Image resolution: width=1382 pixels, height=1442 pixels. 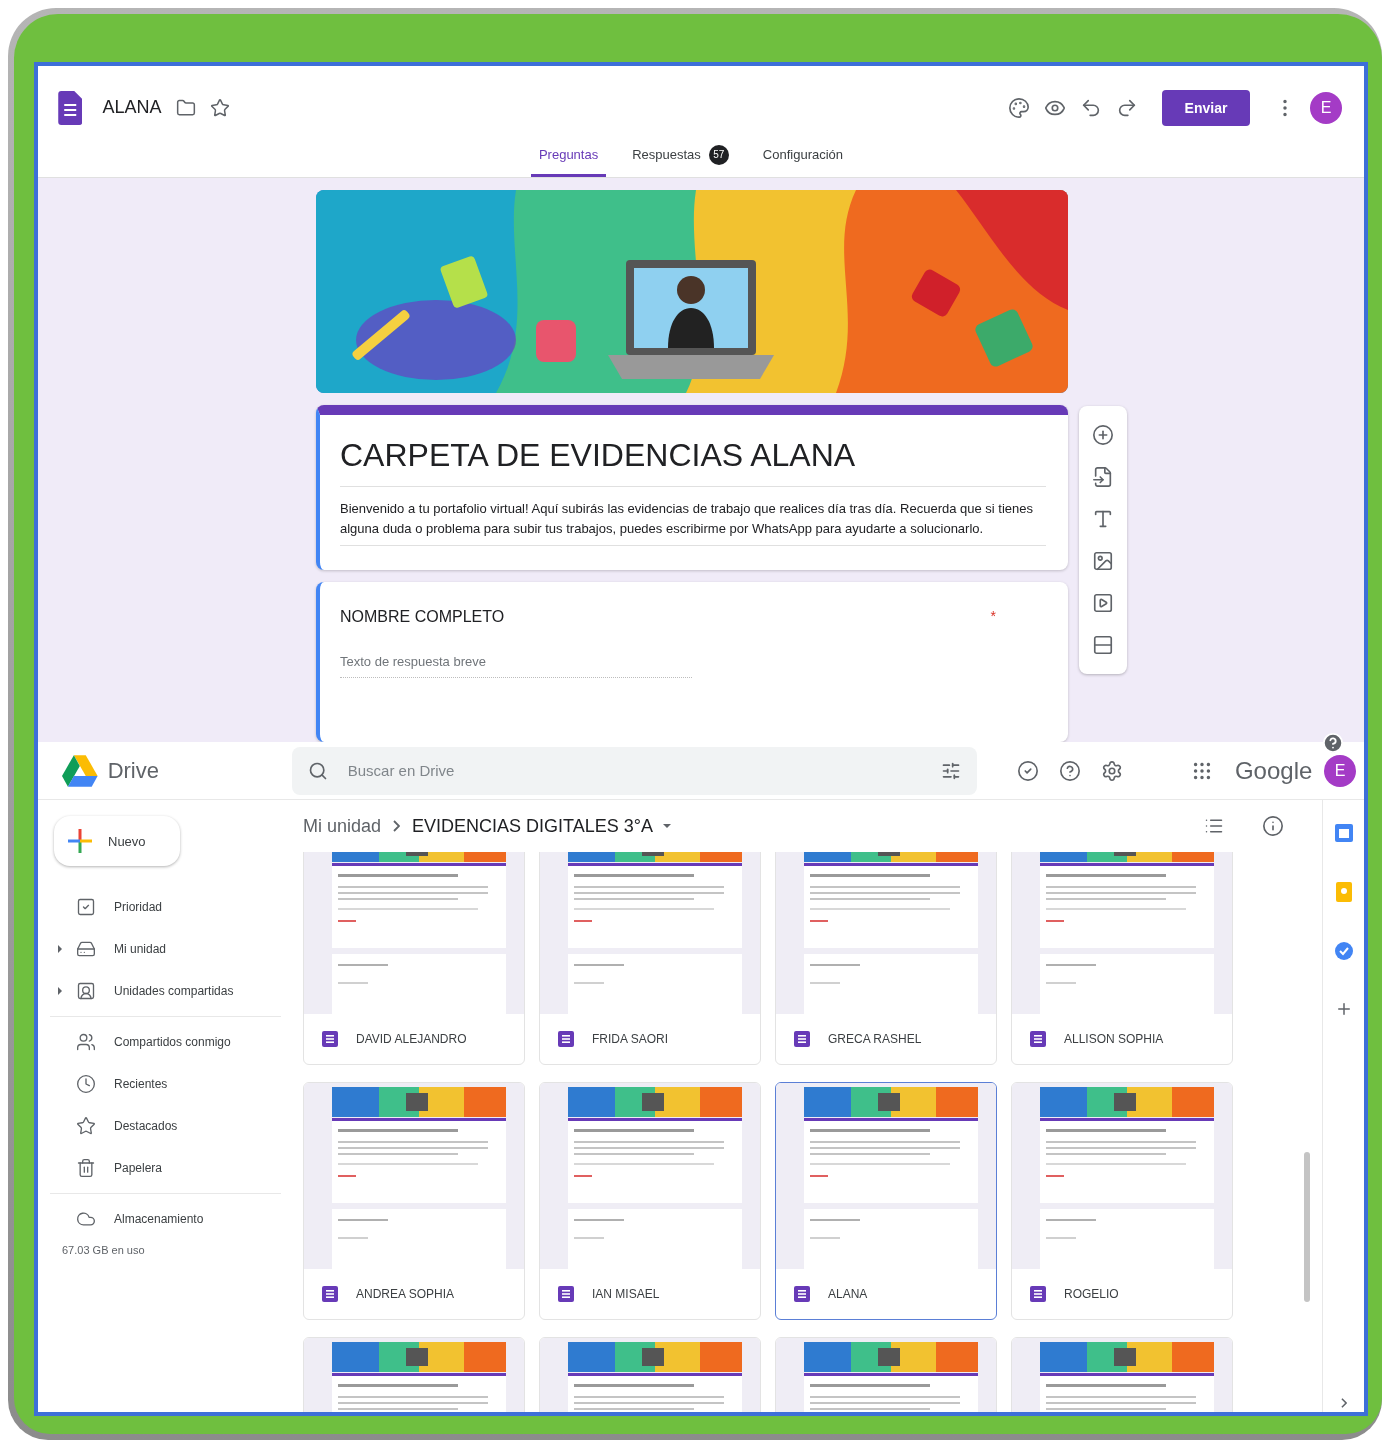 I want to click on file-name: DAVID ALEJANDRO, so click(x=411, y=1039).